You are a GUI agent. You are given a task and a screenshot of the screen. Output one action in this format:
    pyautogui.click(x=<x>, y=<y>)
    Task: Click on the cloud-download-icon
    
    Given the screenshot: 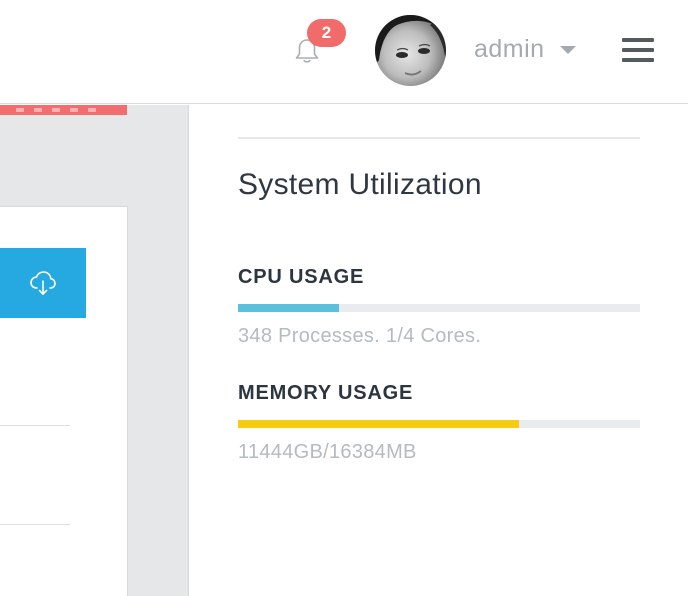 What is the action you would take?
    pyautogui.click(x=43, y=283)
    